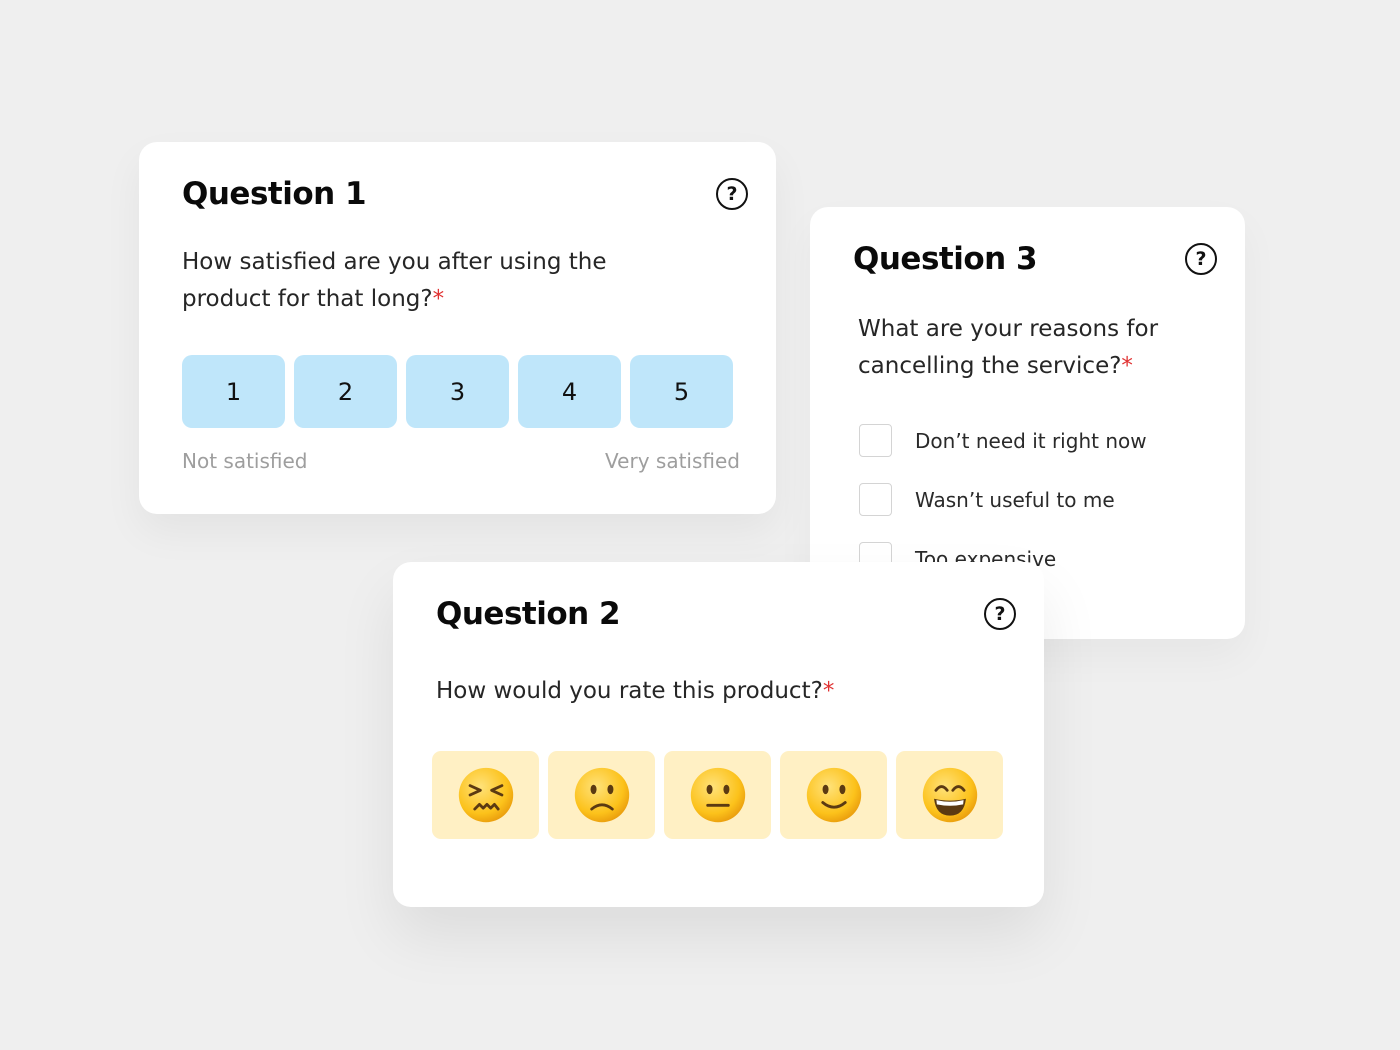  I want to click on scale-button-1: 1, so click(233, 391).